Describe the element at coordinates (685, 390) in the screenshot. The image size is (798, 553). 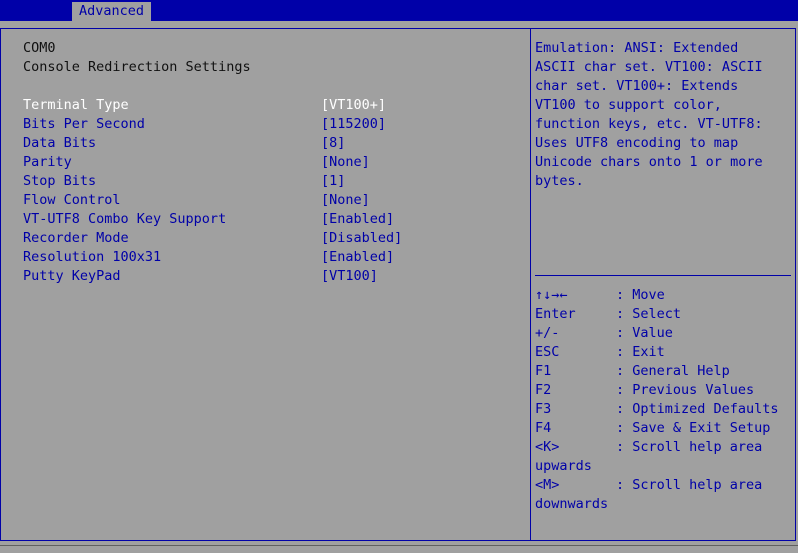
I see `key-description: : Previous Values` at that location.